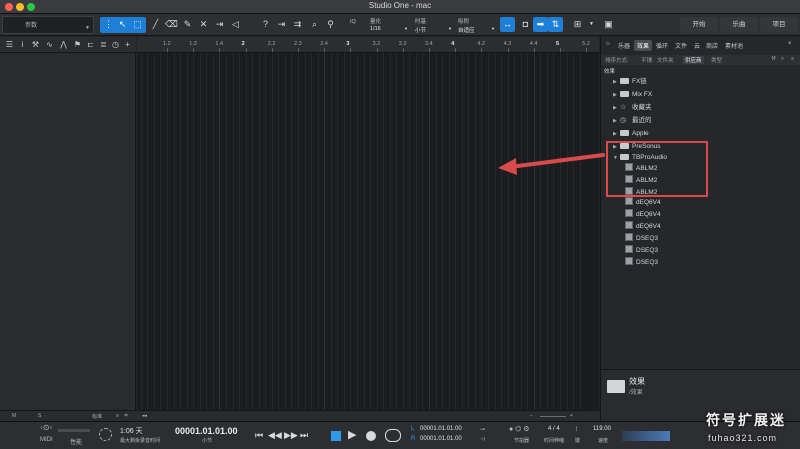  Describe the element at coordinates (49, 45) in the screenshot. I see `curve-icon: ∿` at that location.